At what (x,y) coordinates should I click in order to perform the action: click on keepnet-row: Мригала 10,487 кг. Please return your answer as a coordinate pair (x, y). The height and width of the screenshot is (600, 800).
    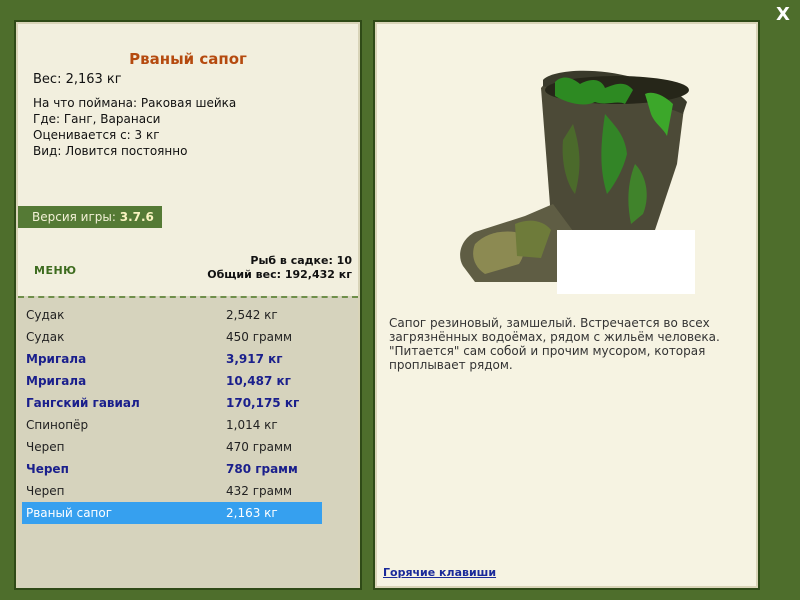
    Looking at the image, I should click on (172, 381).